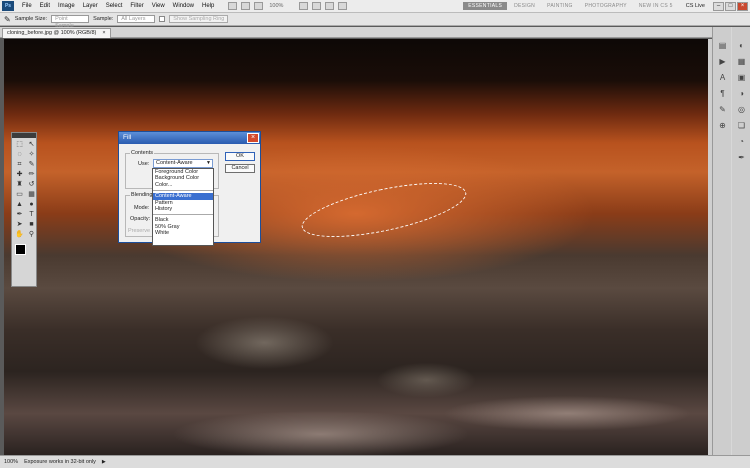 The height and width of the screenshot is (468, 750). What do you see at coordinates (31, 164) in the screenshot?
I see `eyedropper-tool-icon: ✎` at bounding box center [31, 164].